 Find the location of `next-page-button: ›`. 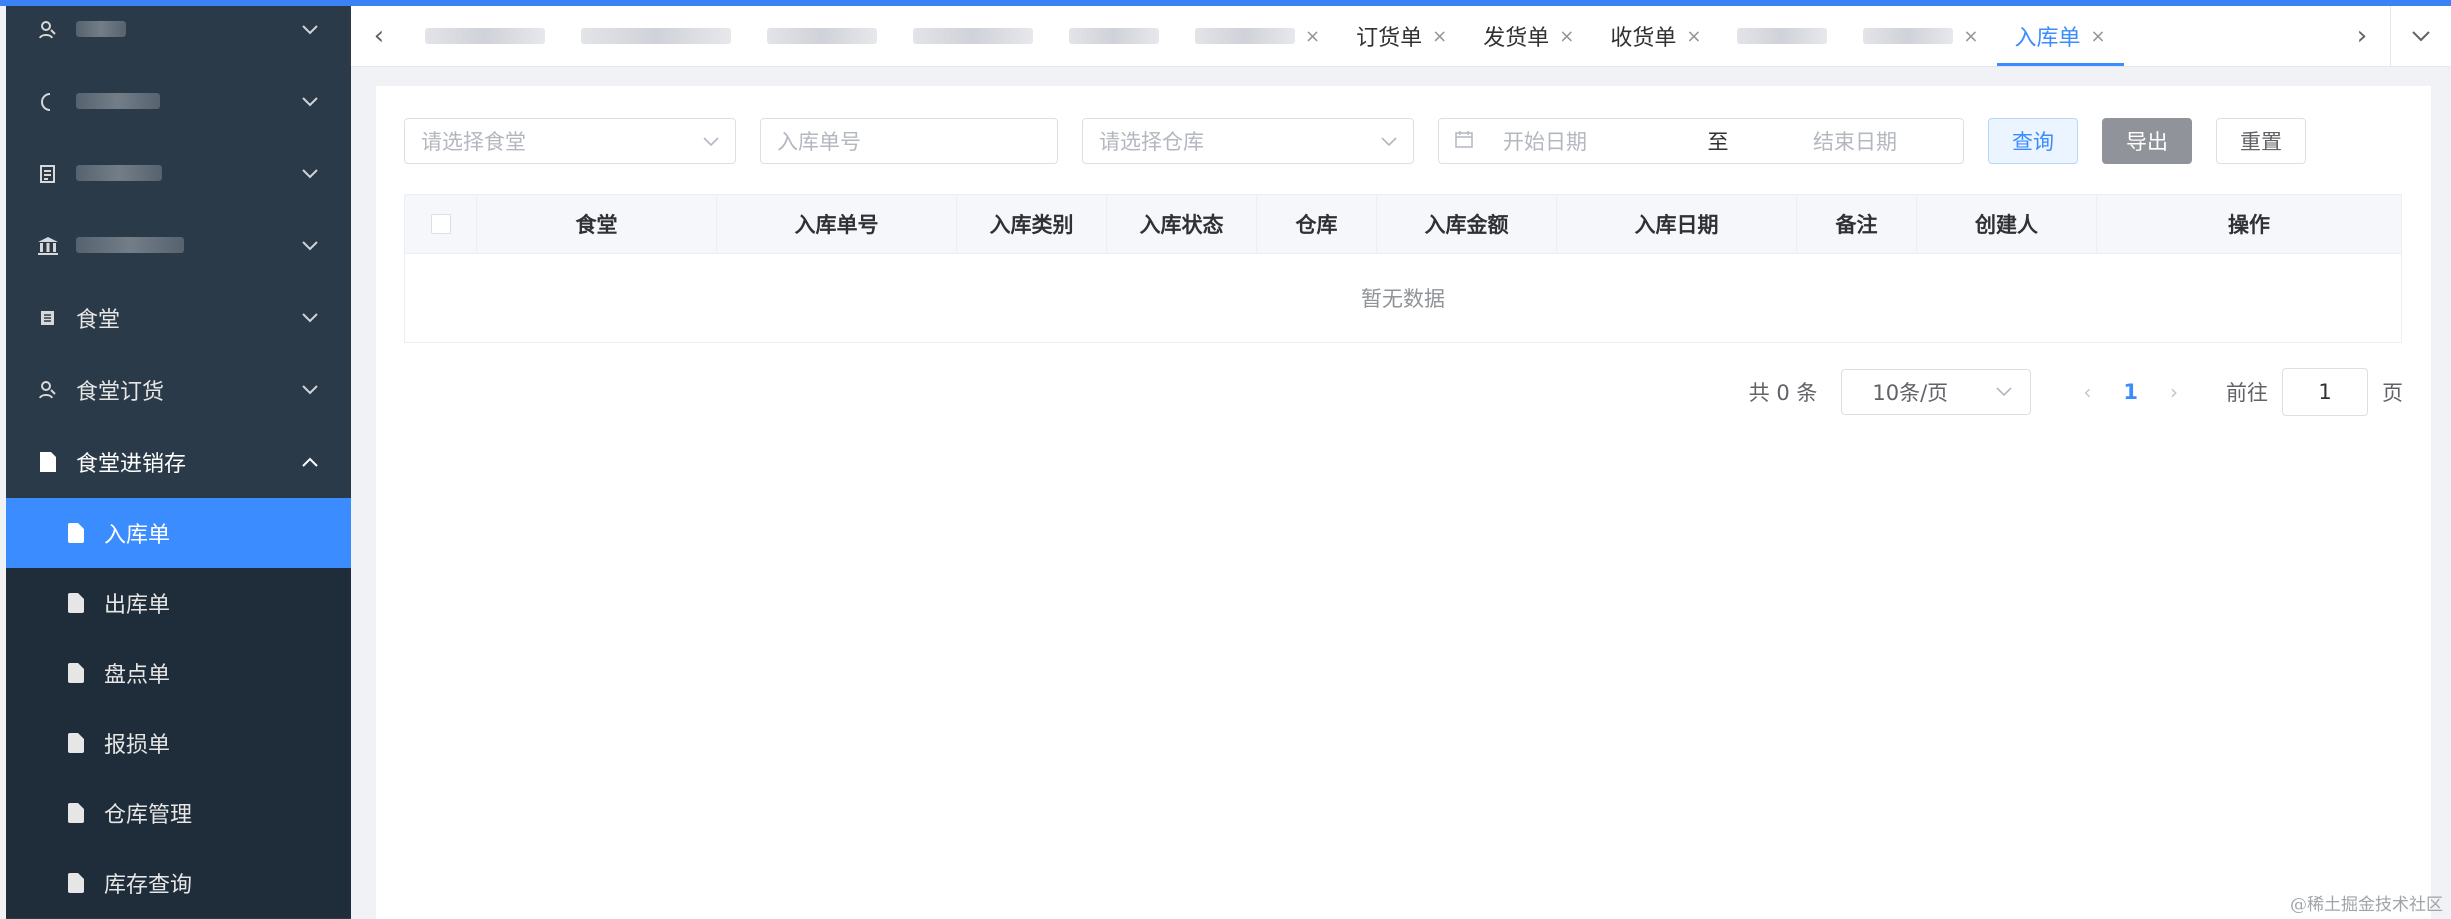

next-page-button: › is located at coordinates (2174, 392).